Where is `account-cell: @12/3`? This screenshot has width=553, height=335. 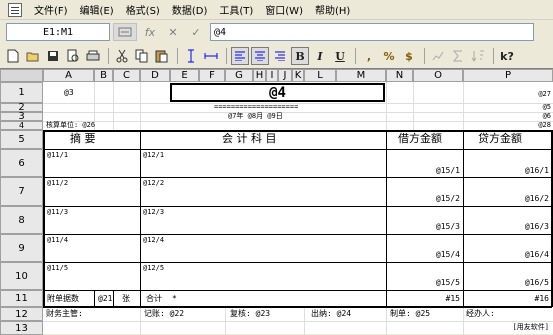
account-cell: @12/3 is located at coordinates (153, 212).